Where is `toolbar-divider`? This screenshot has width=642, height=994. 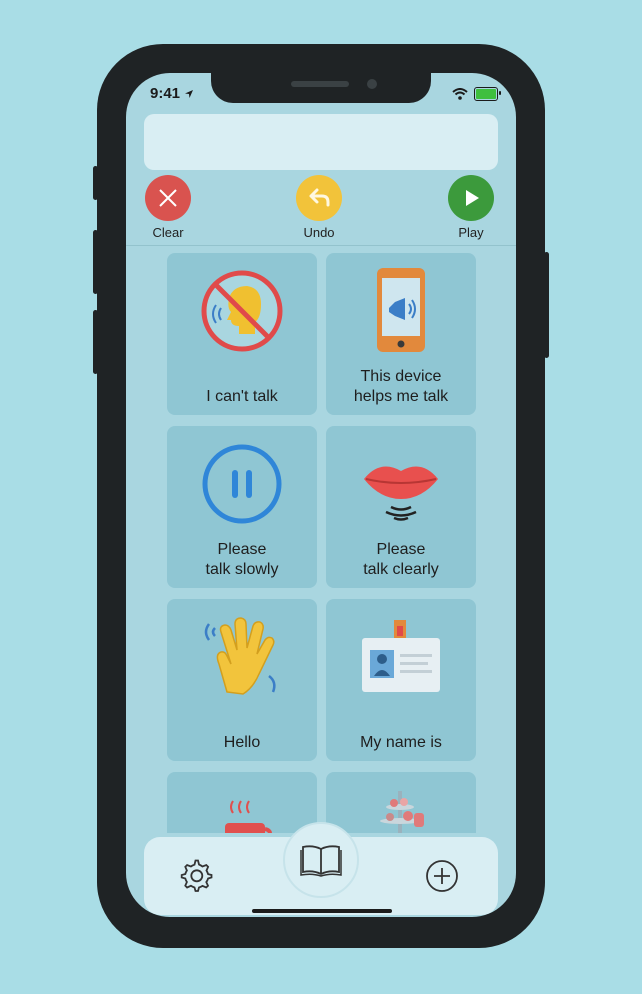
toolbar-divider is located at coordinates (321, 245).